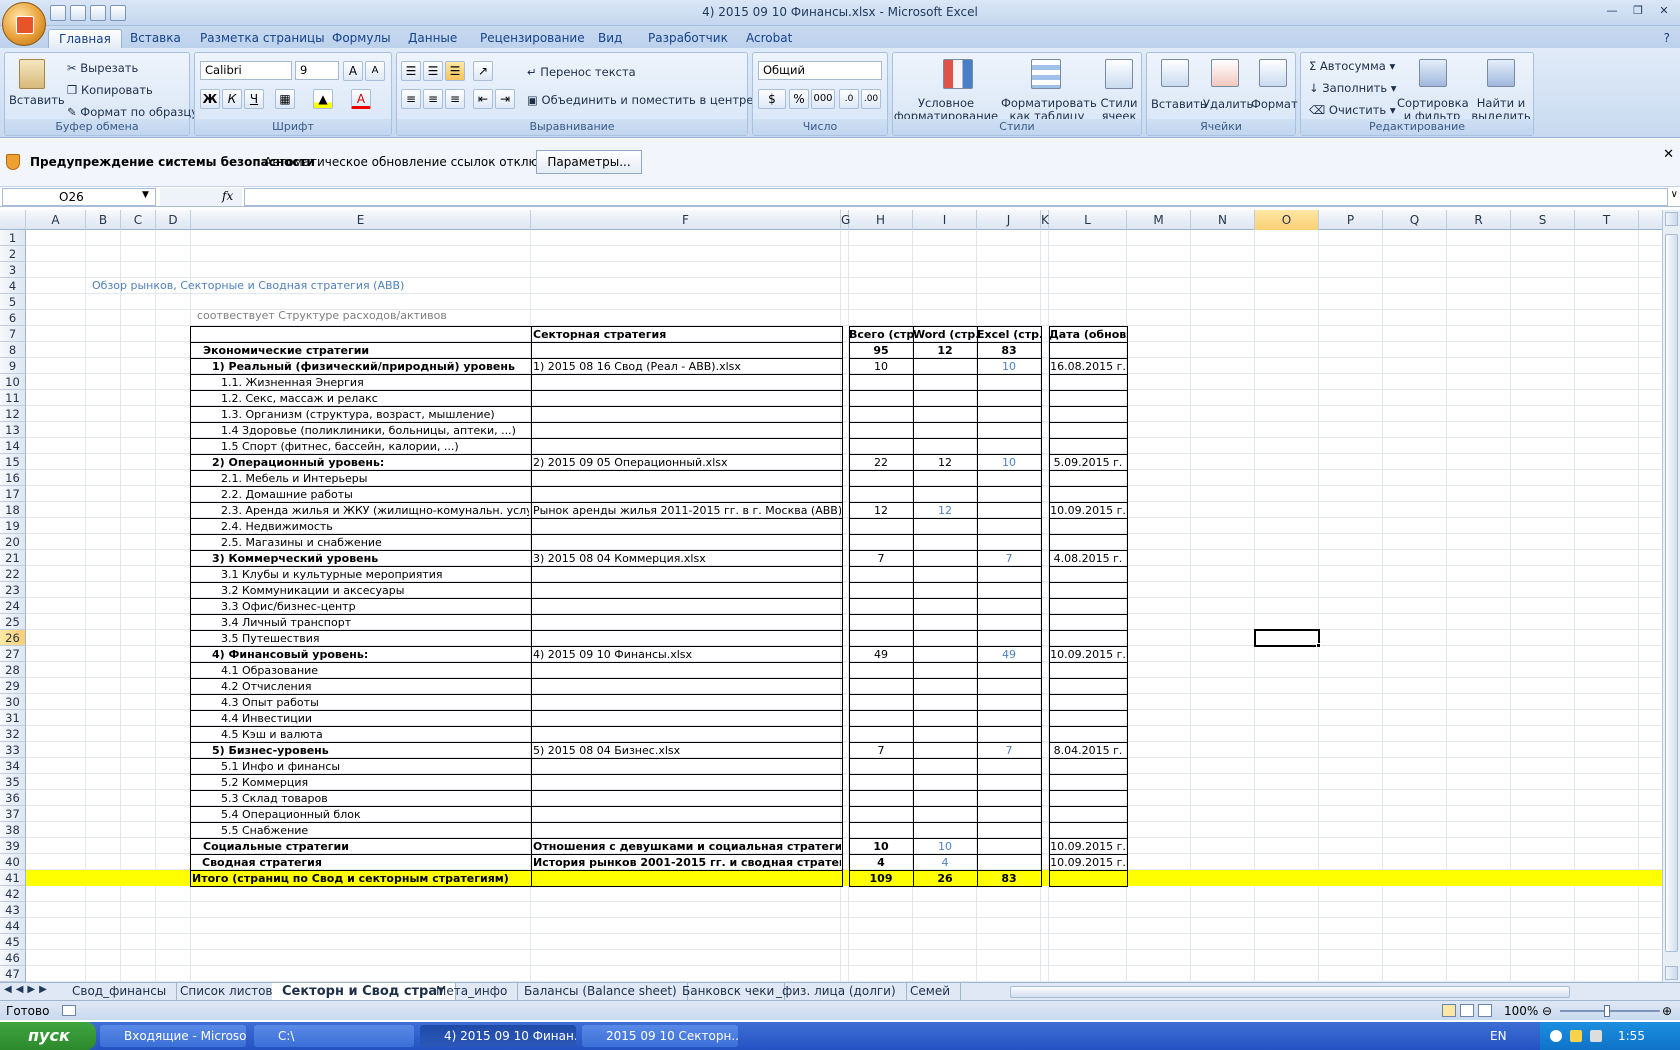 This screenshot has height=1050, width=1680. I want to click on macro-record-icon, so click(69, 1010).